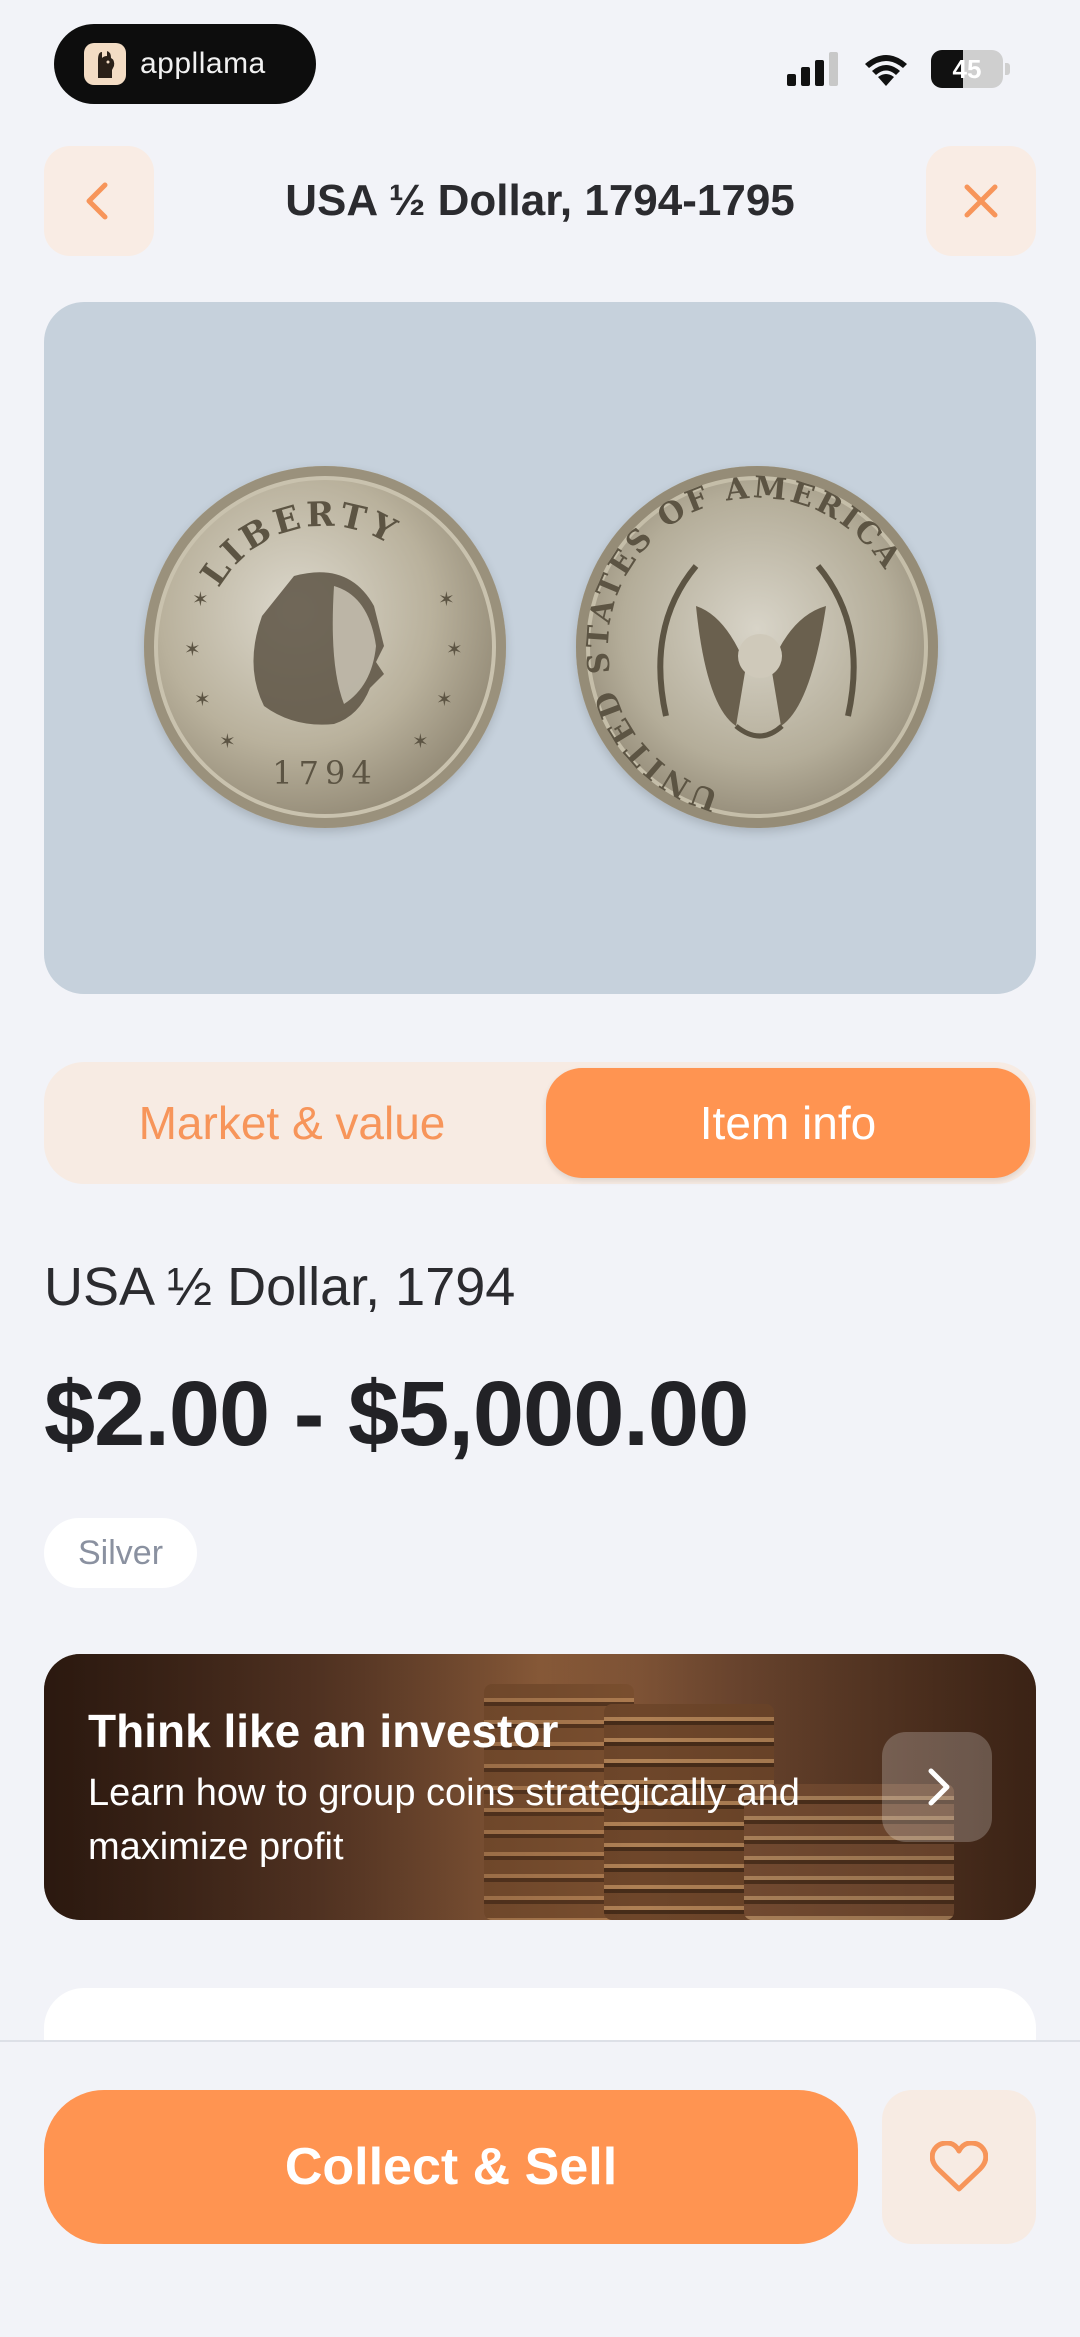  I want to click on wifi-icon, so click(886, 70).